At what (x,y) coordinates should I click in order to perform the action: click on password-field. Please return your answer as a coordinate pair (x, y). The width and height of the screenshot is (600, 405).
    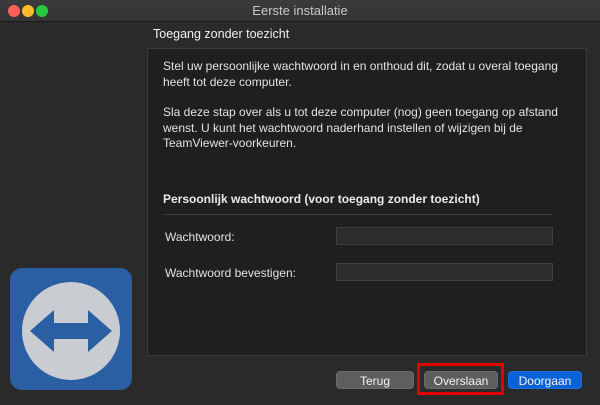
    Looking at the image, I should click on (444, 236).